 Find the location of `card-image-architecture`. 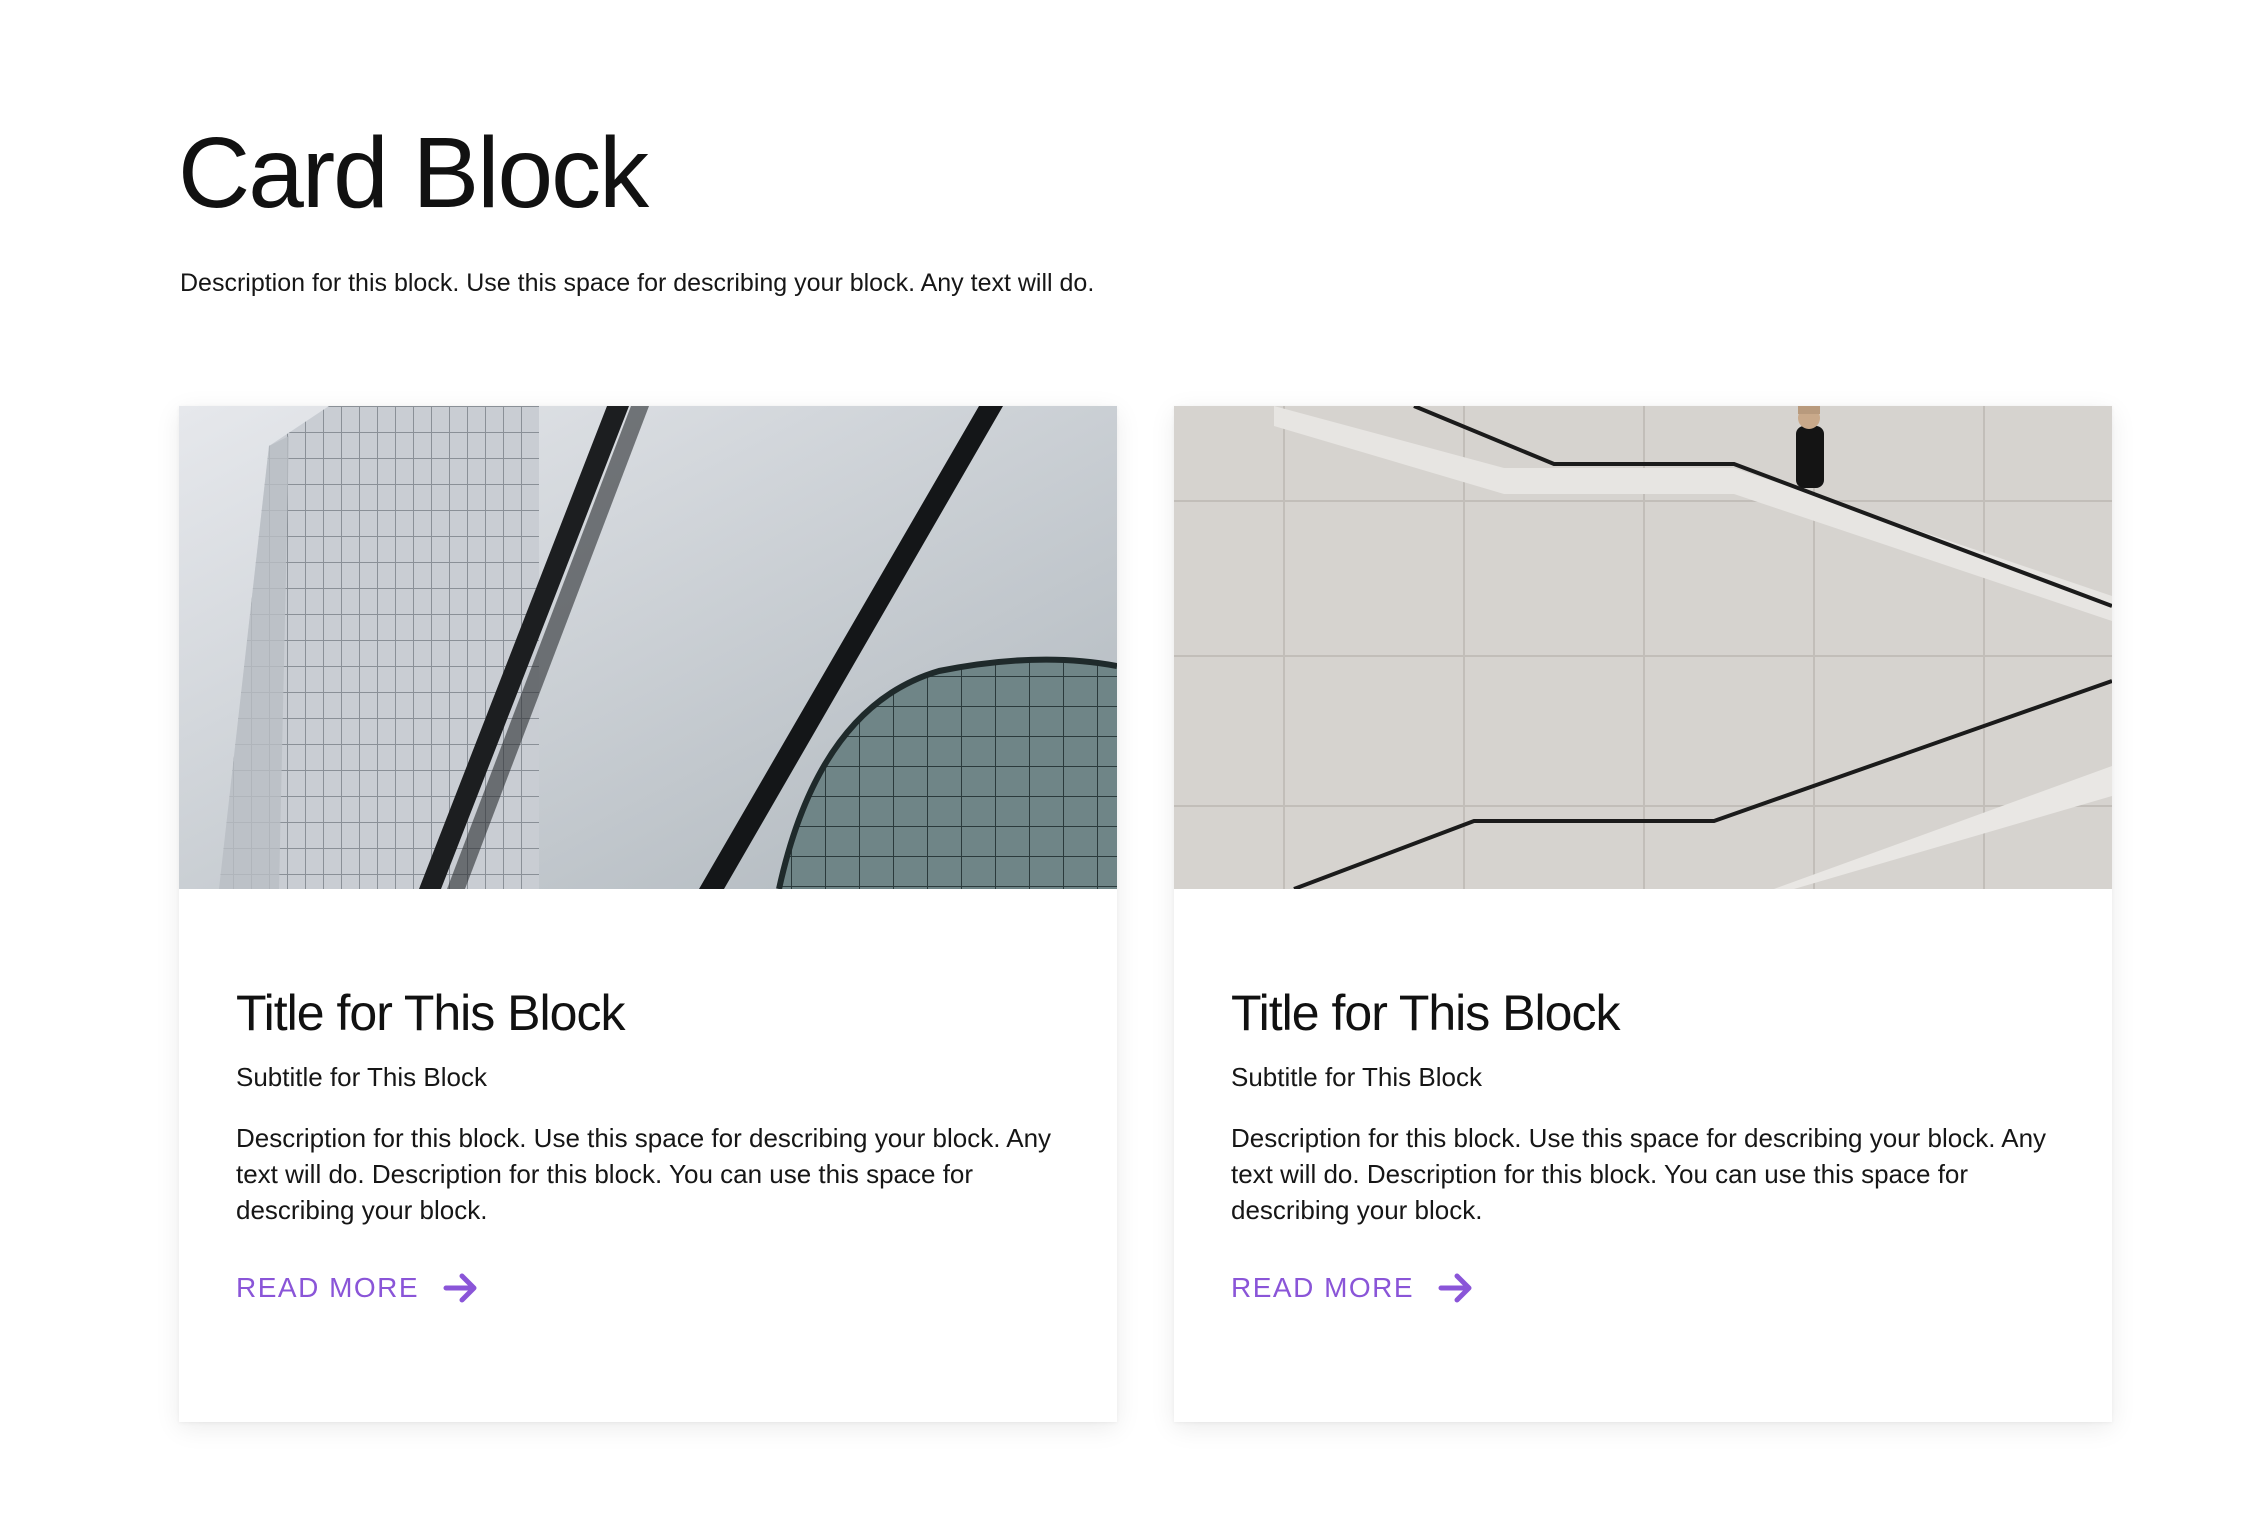

card-image-architecture is located at coordinates (648, 647).